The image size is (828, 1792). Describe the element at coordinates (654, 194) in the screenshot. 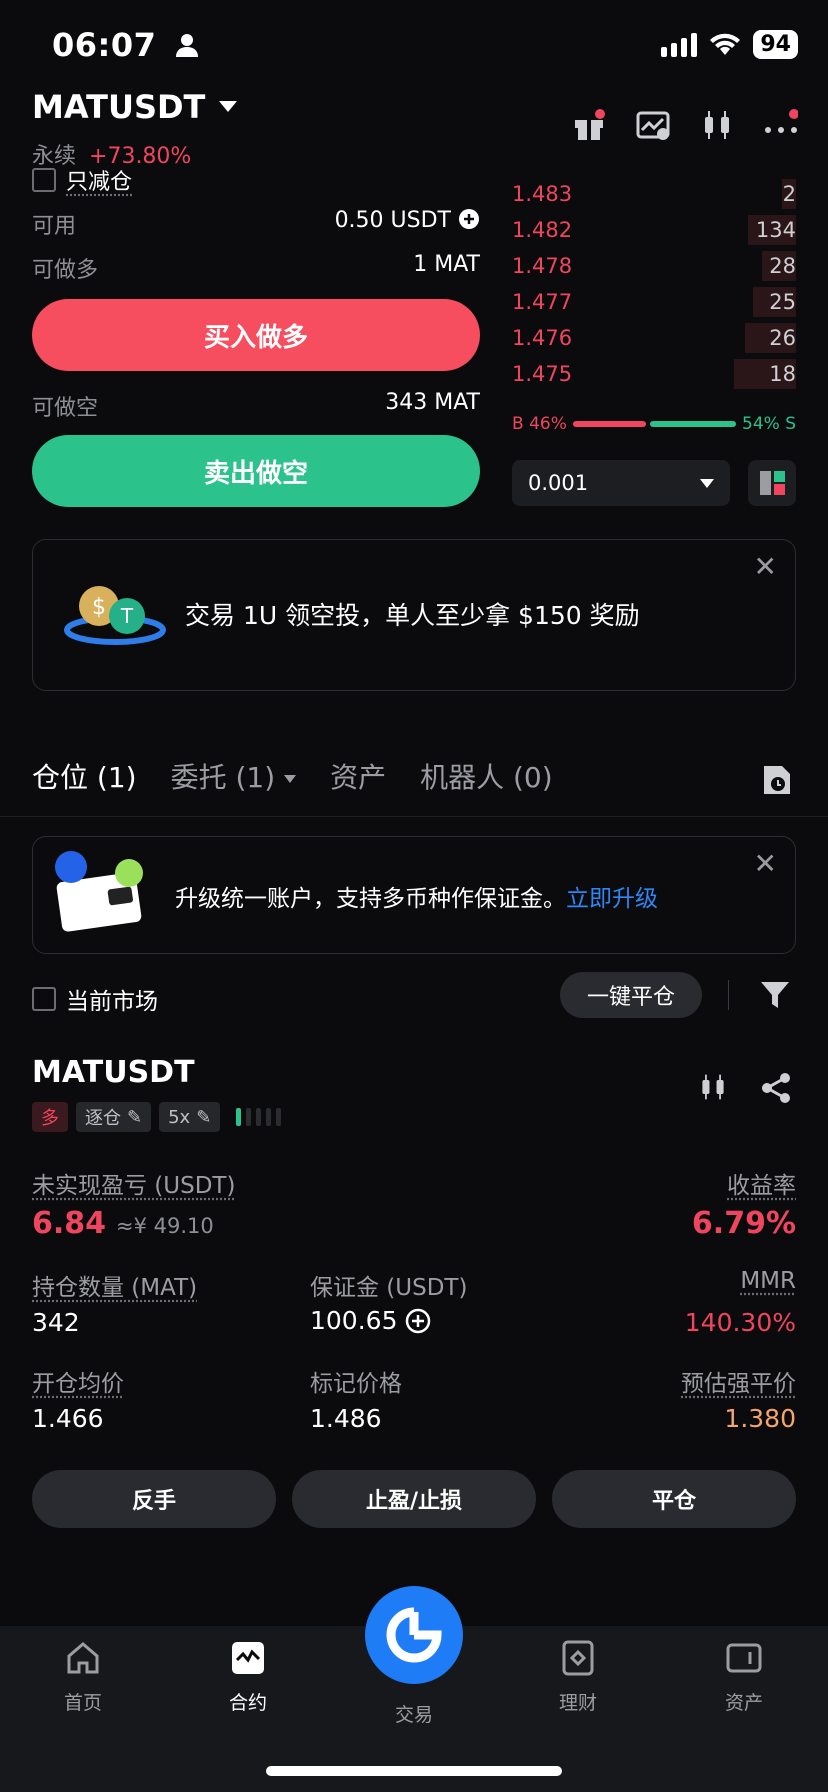

I see `orderbook-ask-row: 1.483 2` at that location.